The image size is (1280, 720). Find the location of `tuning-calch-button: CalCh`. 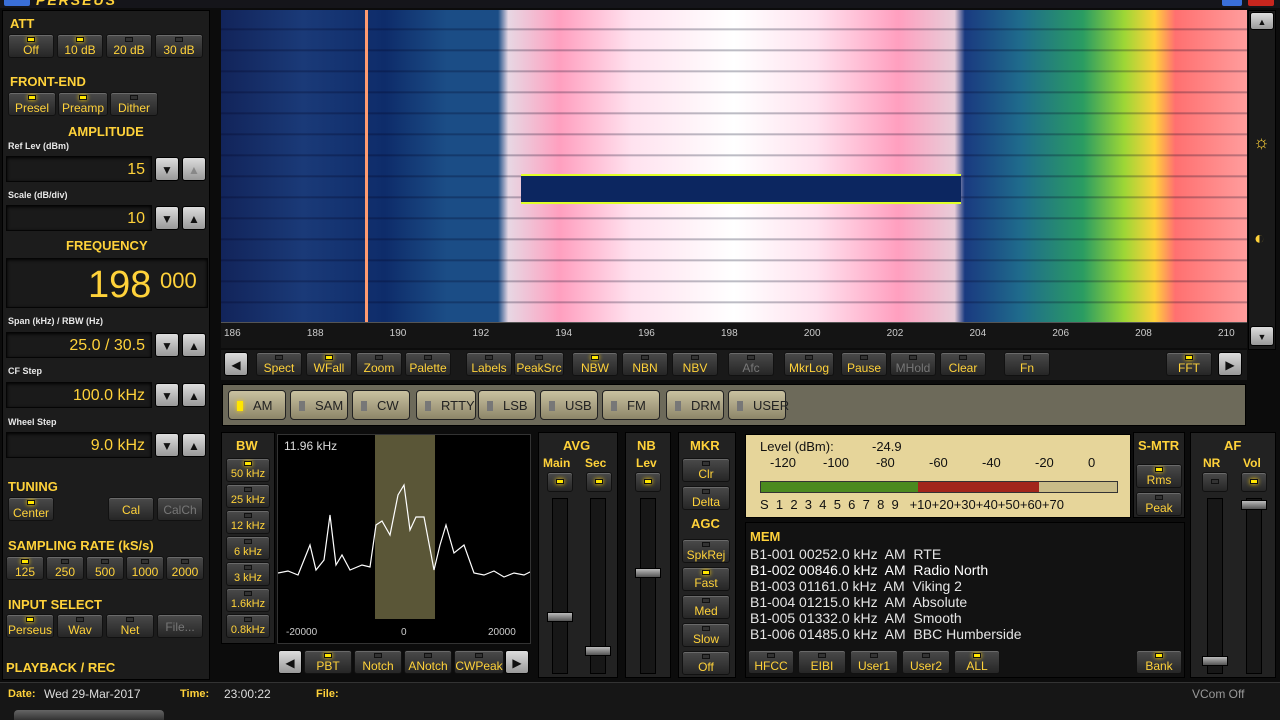

tuning-calch-button: CalCh is located at coordinates (180, 509).